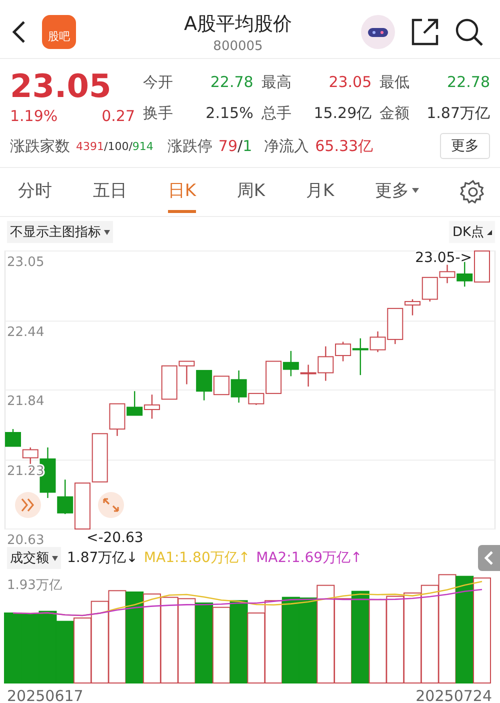 This screenshot has width=500, height=703. Describe the element at coordinates (395, 83) in the screenshot. I see `stat-label: 最低` at that location.